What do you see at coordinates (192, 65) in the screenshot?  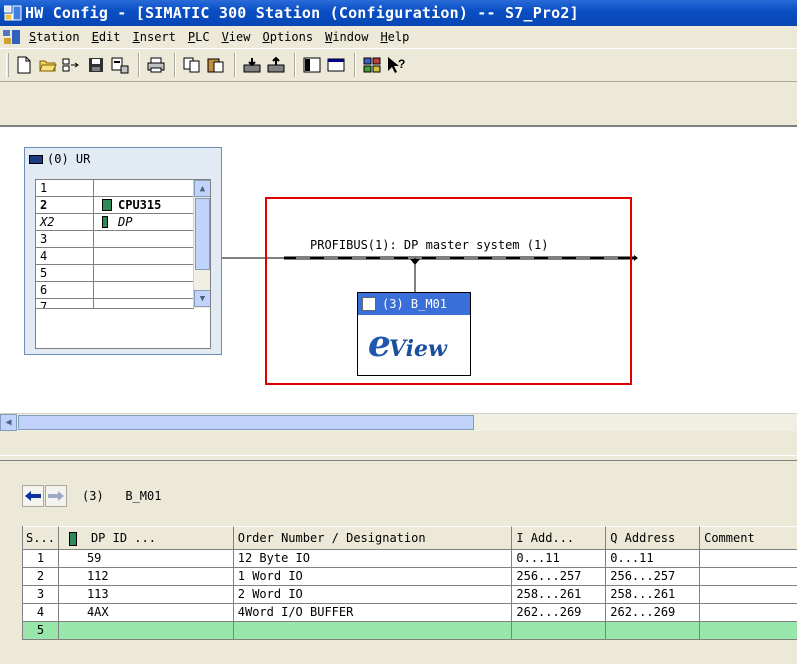 I see `copy-icon` at bounding box center [192, 65].